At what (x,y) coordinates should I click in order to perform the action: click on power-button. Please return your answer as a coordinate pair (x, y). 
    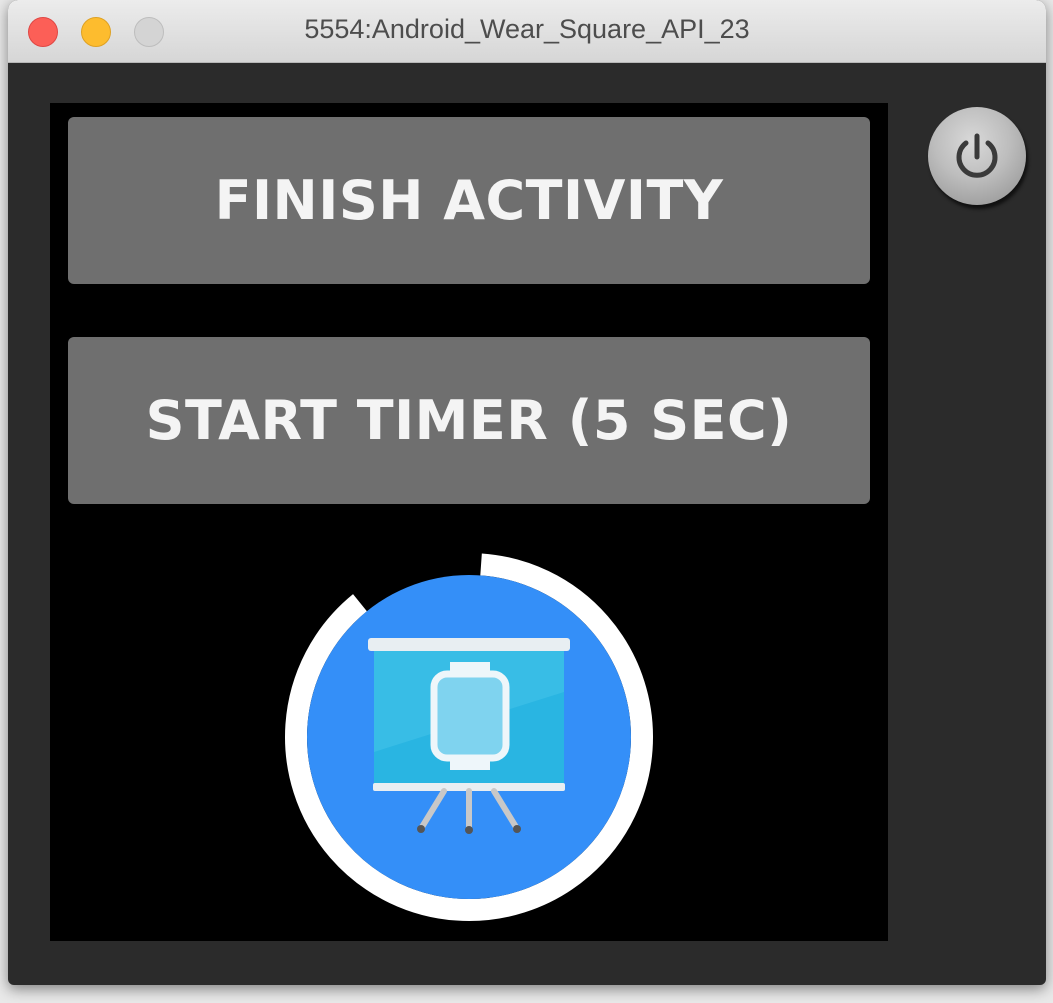
    Looking at the image, I should click on (977, 156).